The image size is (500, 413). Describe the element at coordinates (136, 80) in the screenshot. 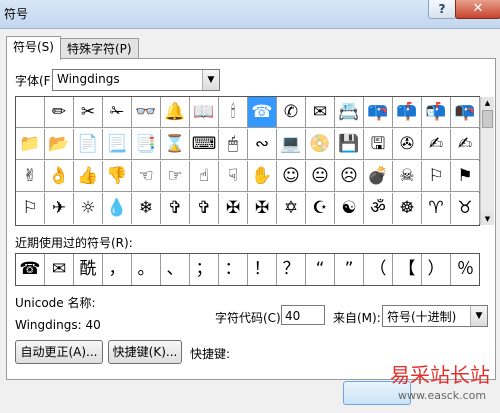

I see `font-select: Wingdings ▼` at that location.